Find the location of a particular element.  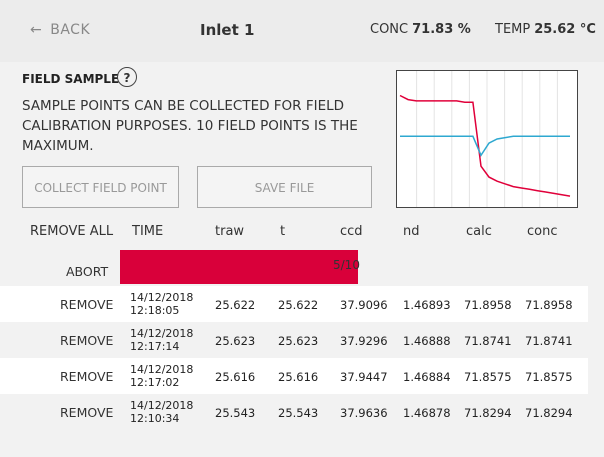

conc-readout: CONC 71.83 % is located at coordinates (420, 29).